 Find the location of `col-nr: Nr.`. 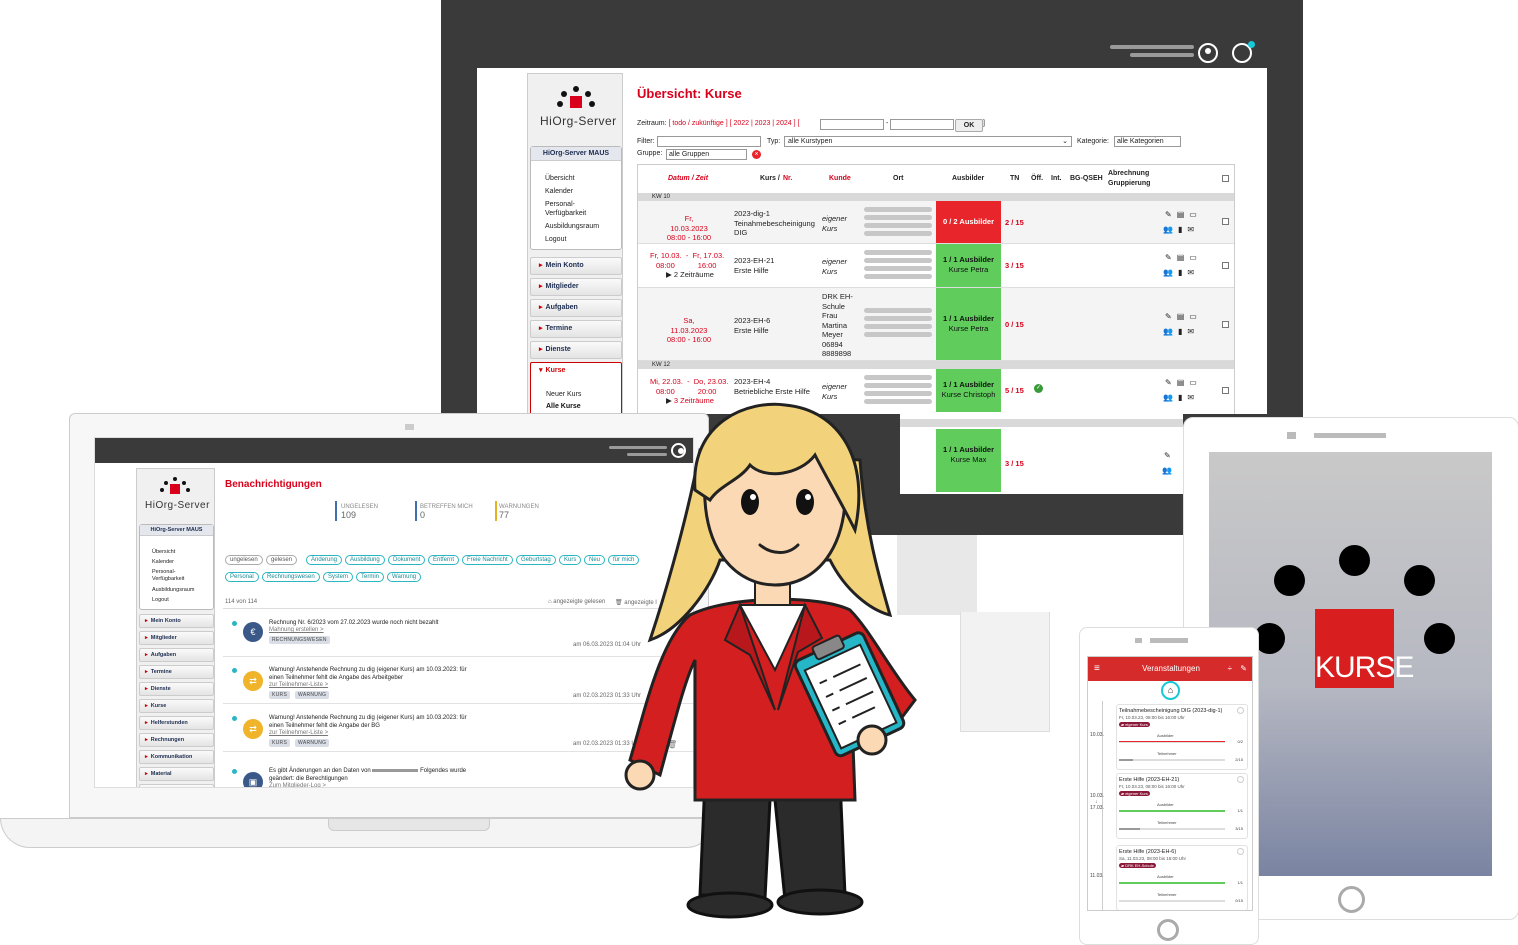

col-nr: Nr. is located at coordinates (787, 178).